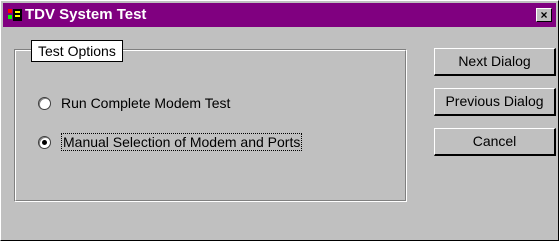 The image size is (559, 241). Describe the element at coordinates (495, 142) in the screenshot. I see `cancel-button: Cancel` at that location.